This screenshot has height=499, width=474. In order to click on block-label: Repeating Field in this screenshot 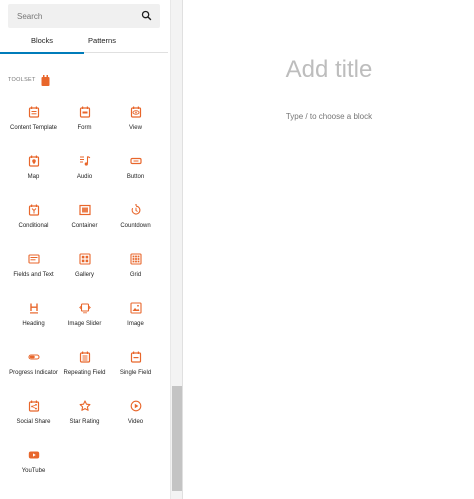, I will do `click(84, 373)`.